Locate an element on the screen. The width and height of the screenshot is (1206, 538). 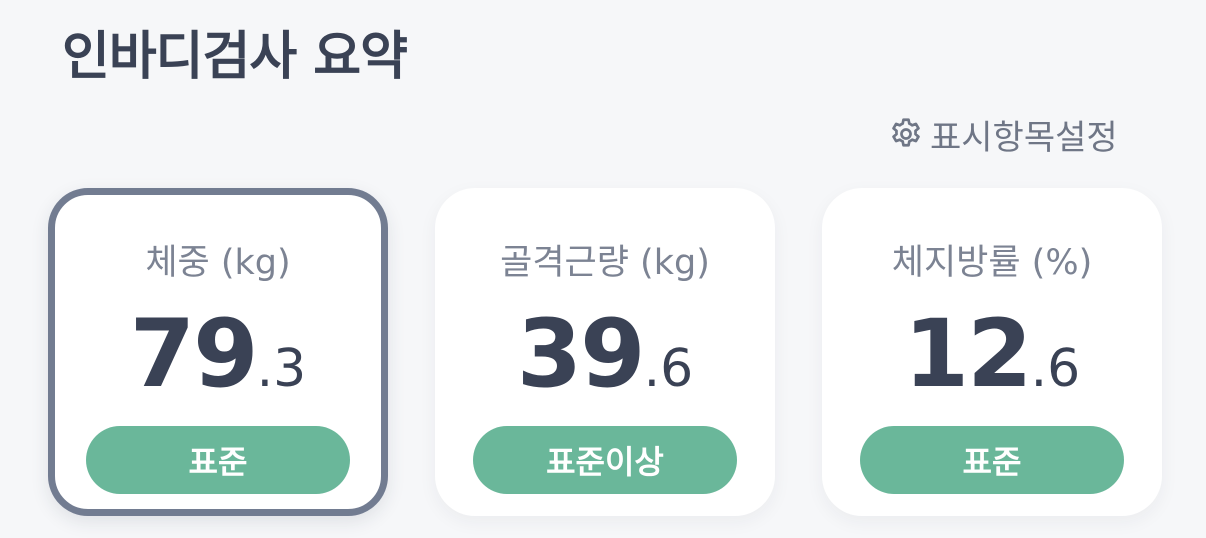
card-value: 79.3 is located at coordinates (218, 354).